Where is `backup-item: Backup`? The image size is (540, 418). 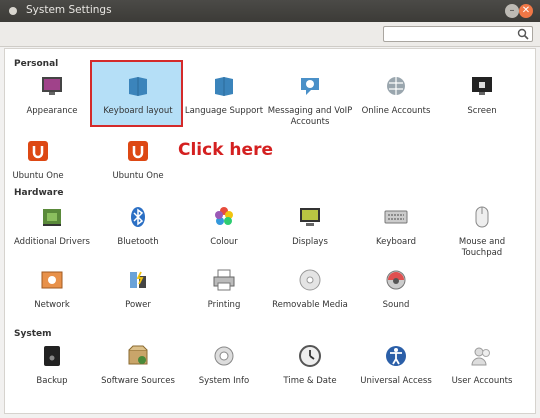 backup-item: Backup is located at coordinates (52, 365).